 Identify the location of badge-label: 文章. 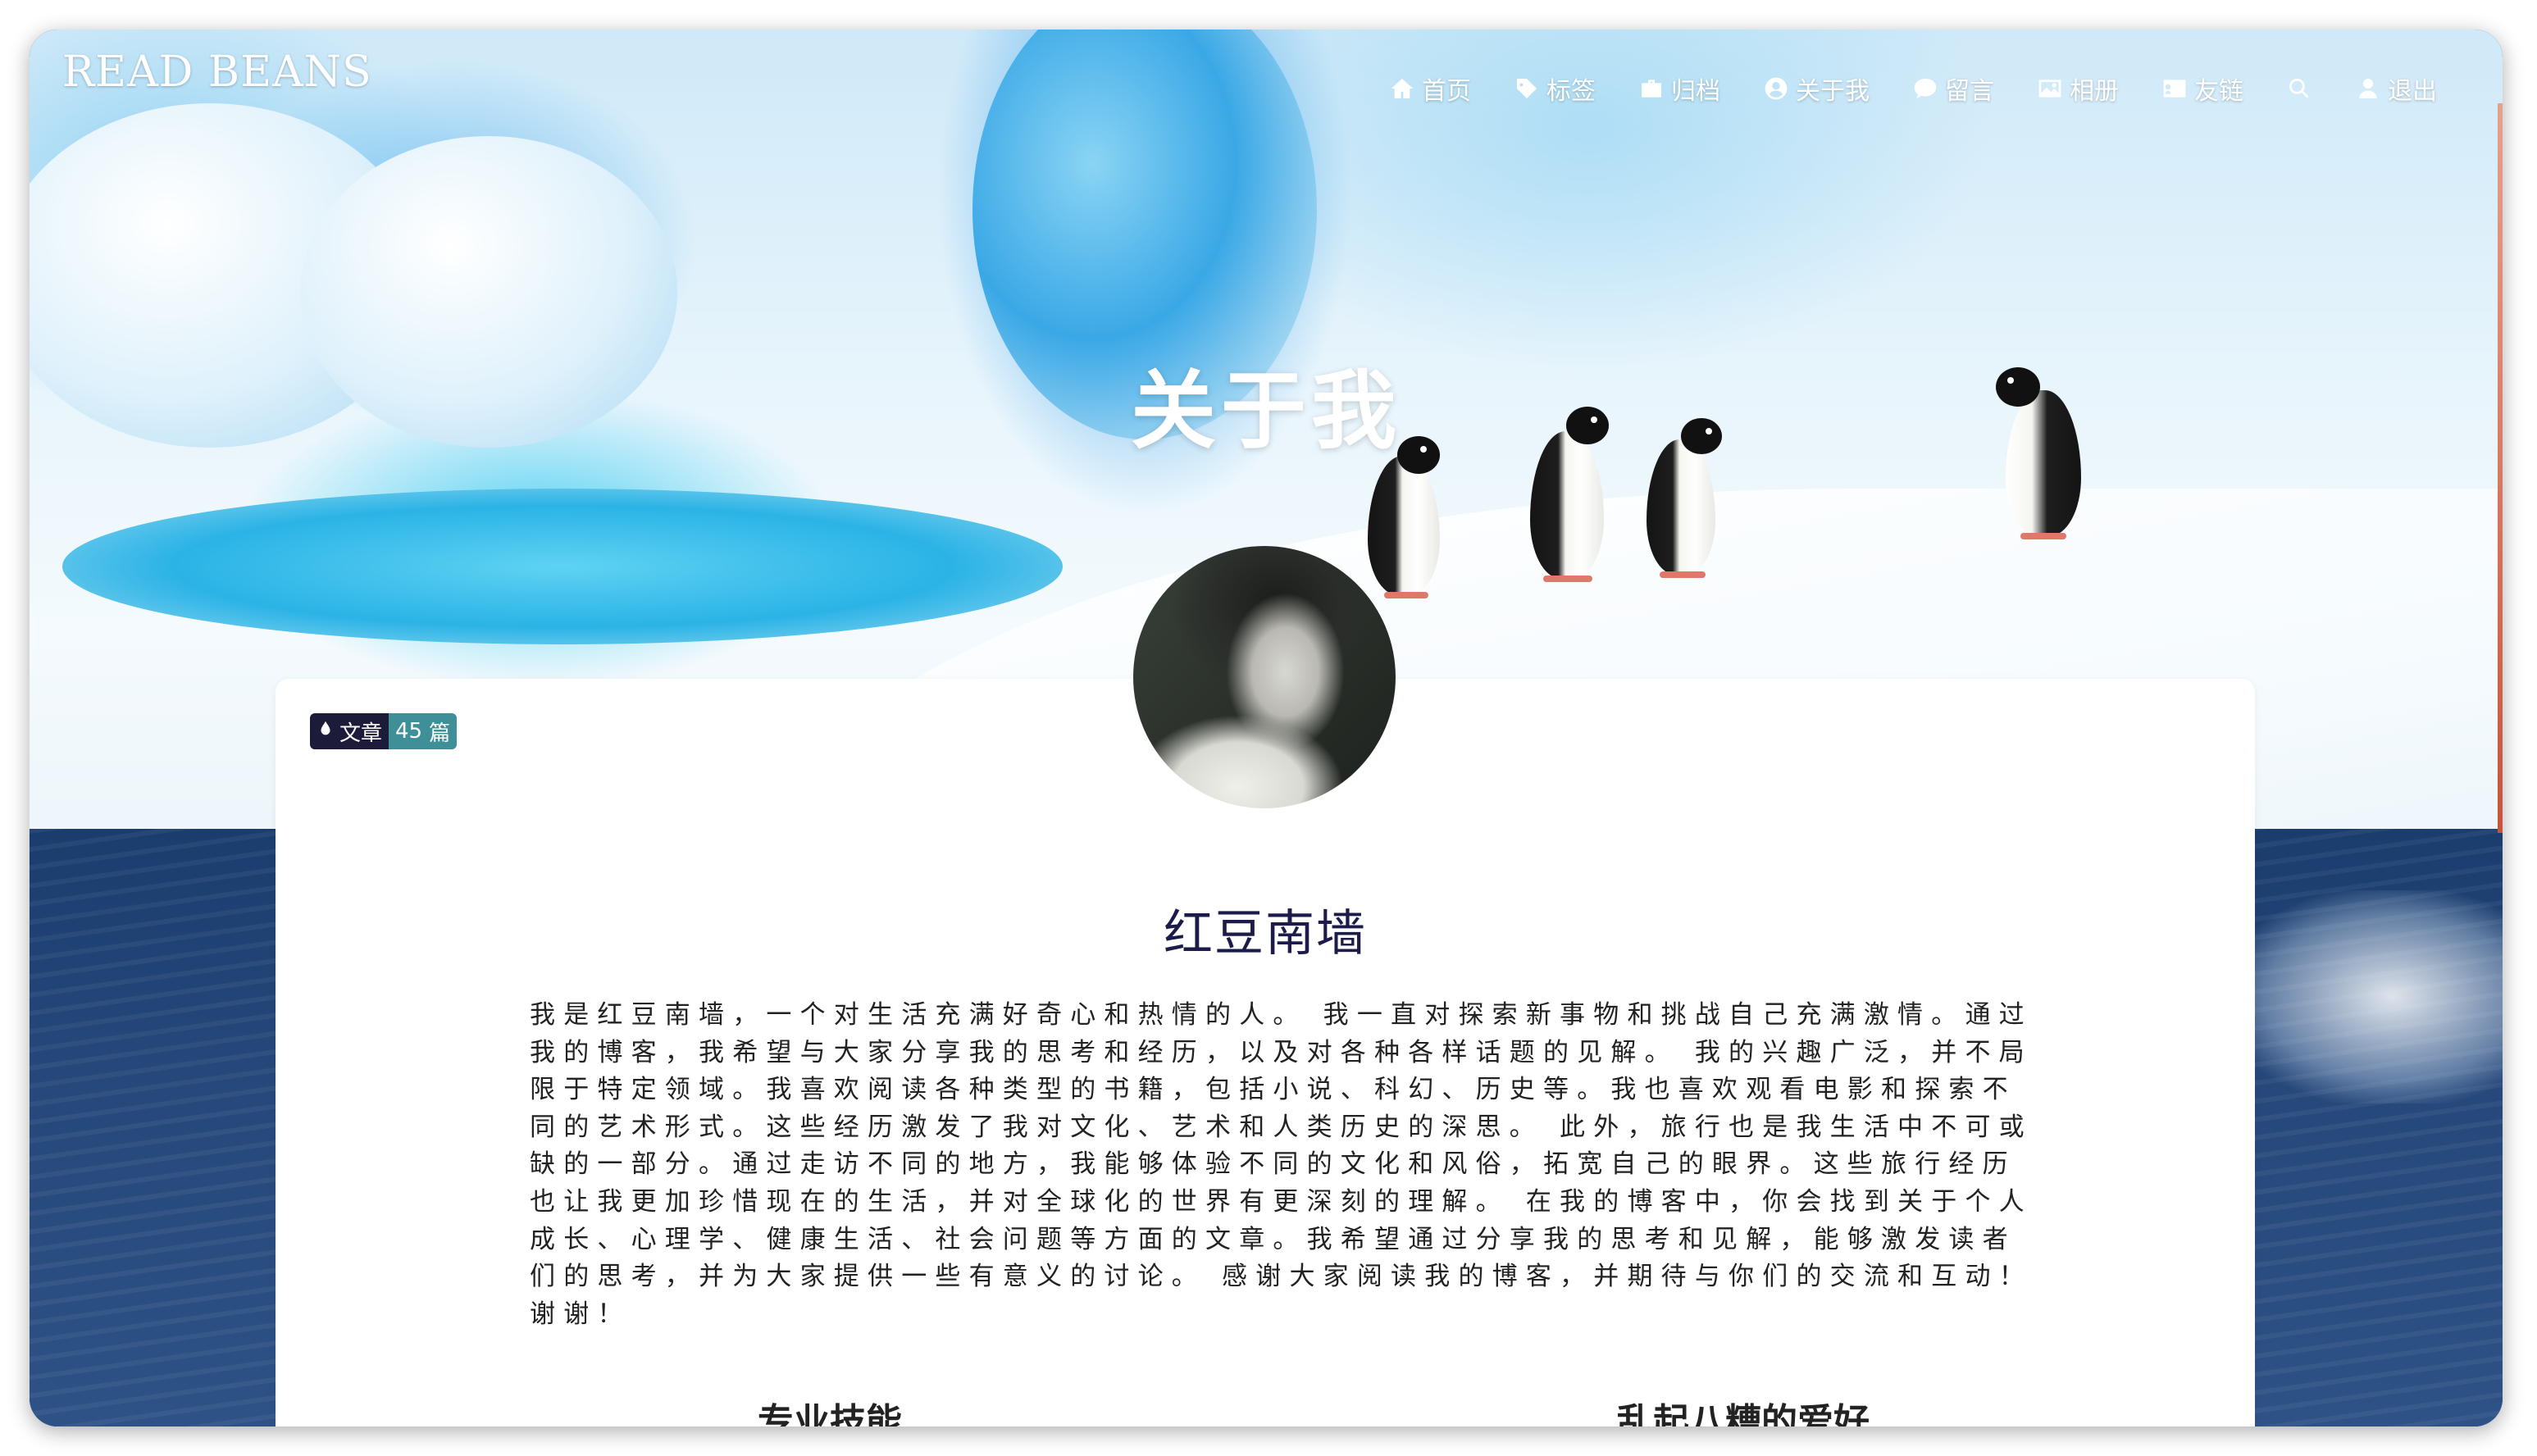
(361, 733).